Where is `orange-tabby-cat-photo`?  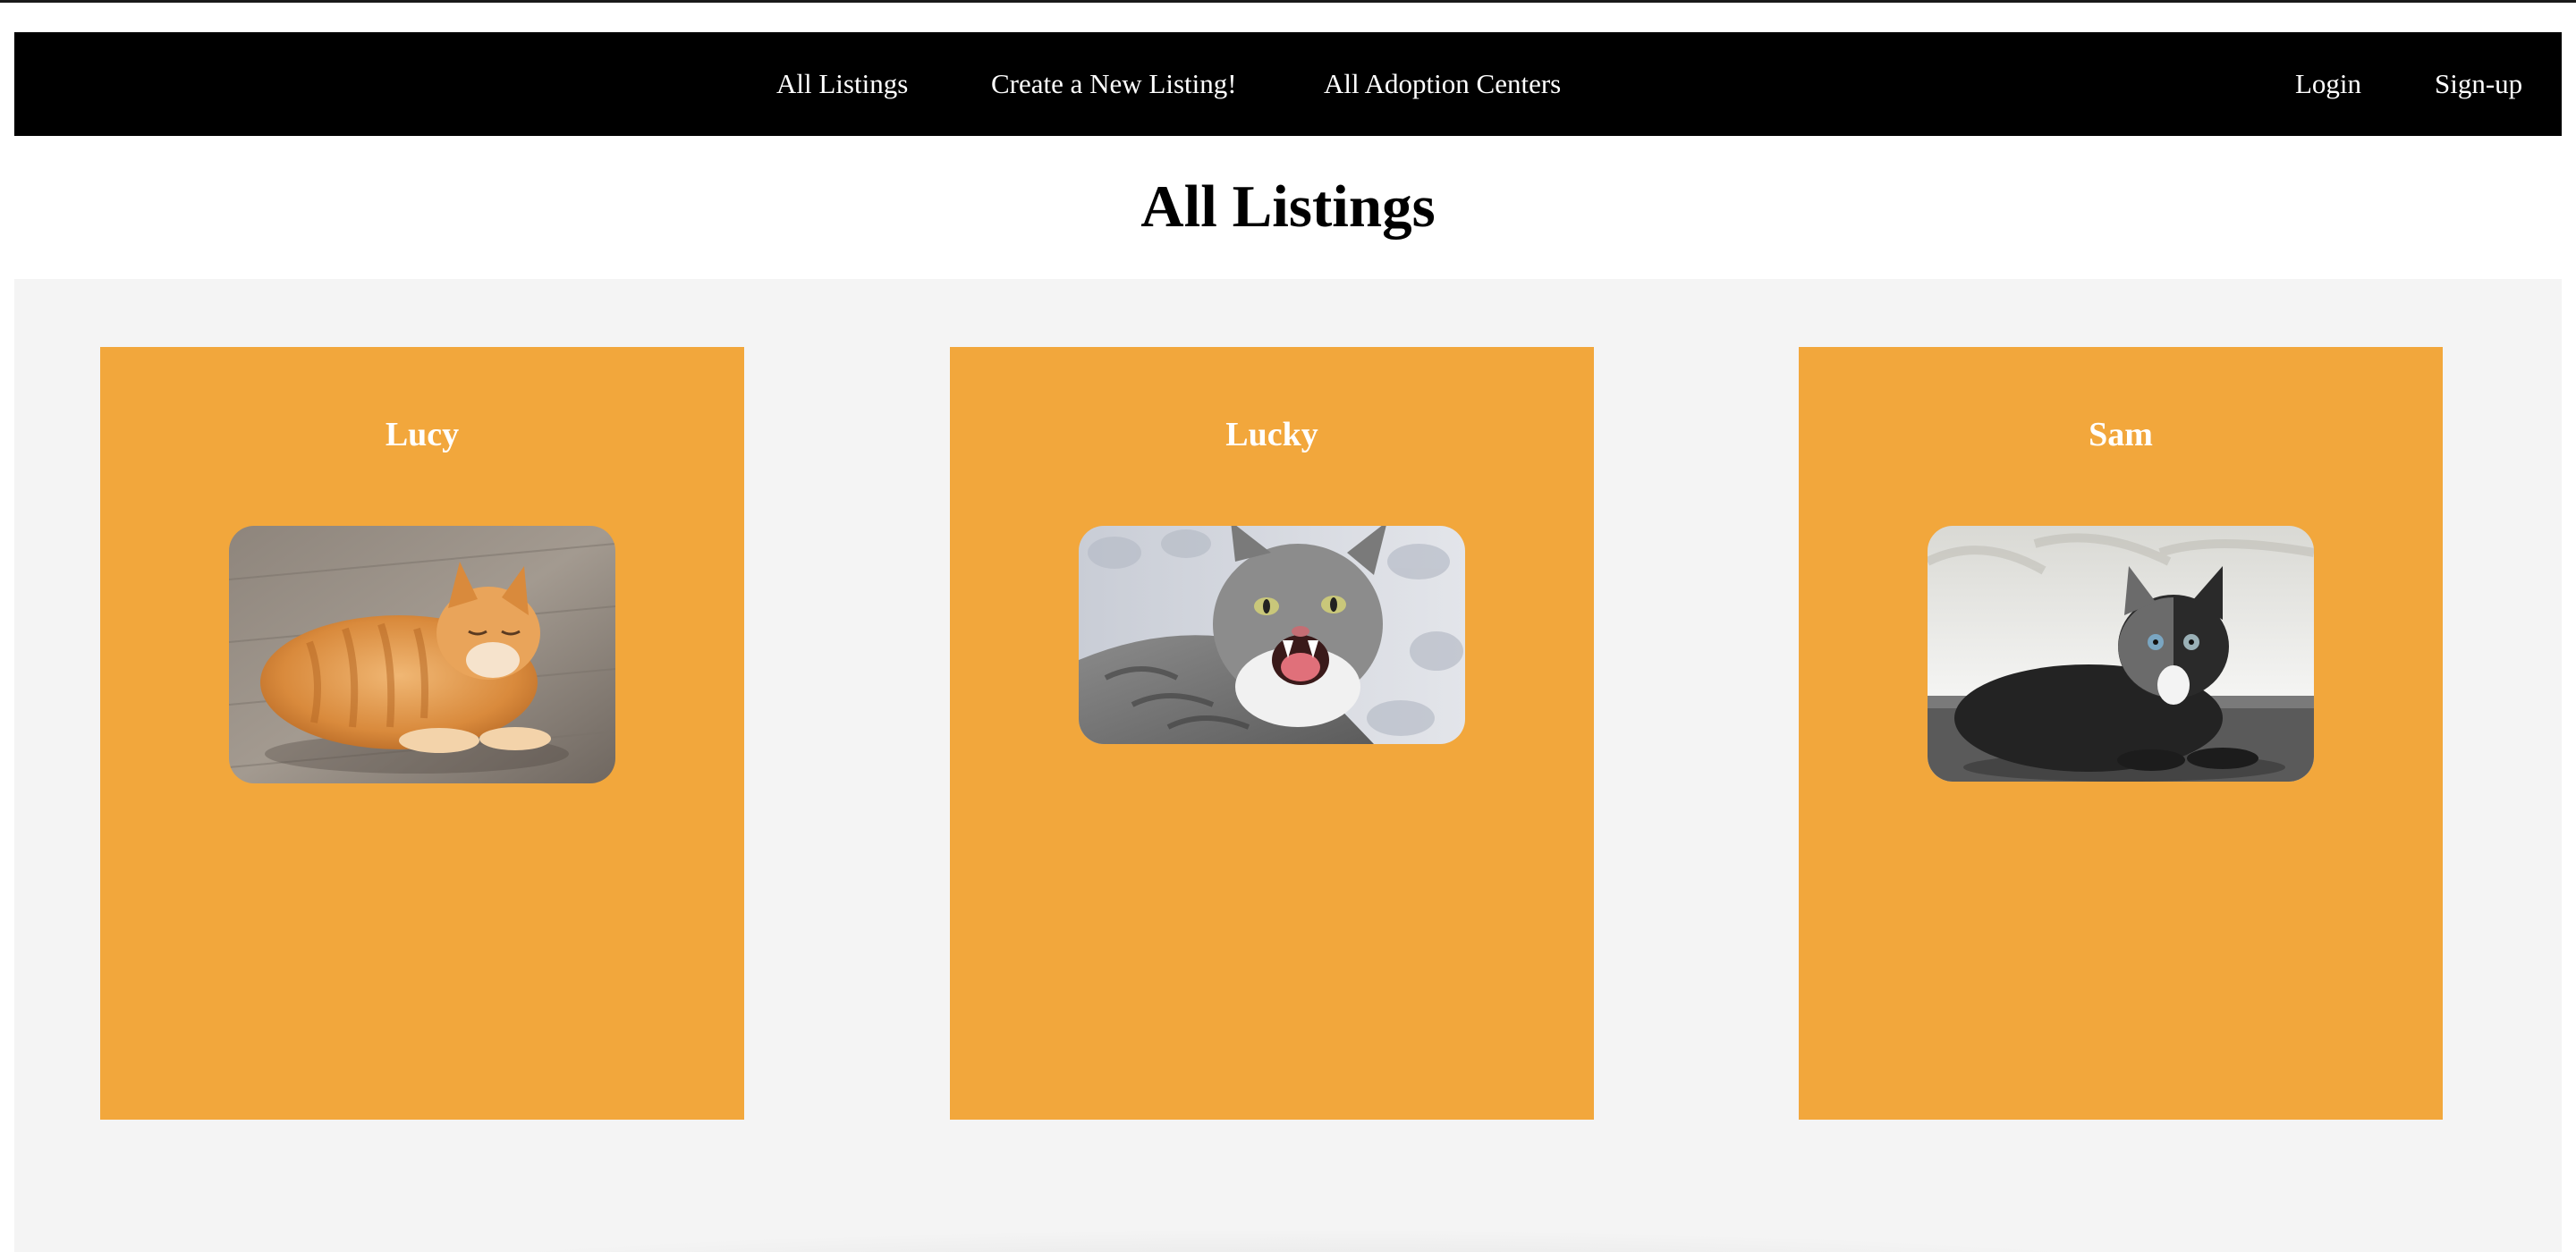 orange-tabby-cat-photo is located at coordinates (422, 654).